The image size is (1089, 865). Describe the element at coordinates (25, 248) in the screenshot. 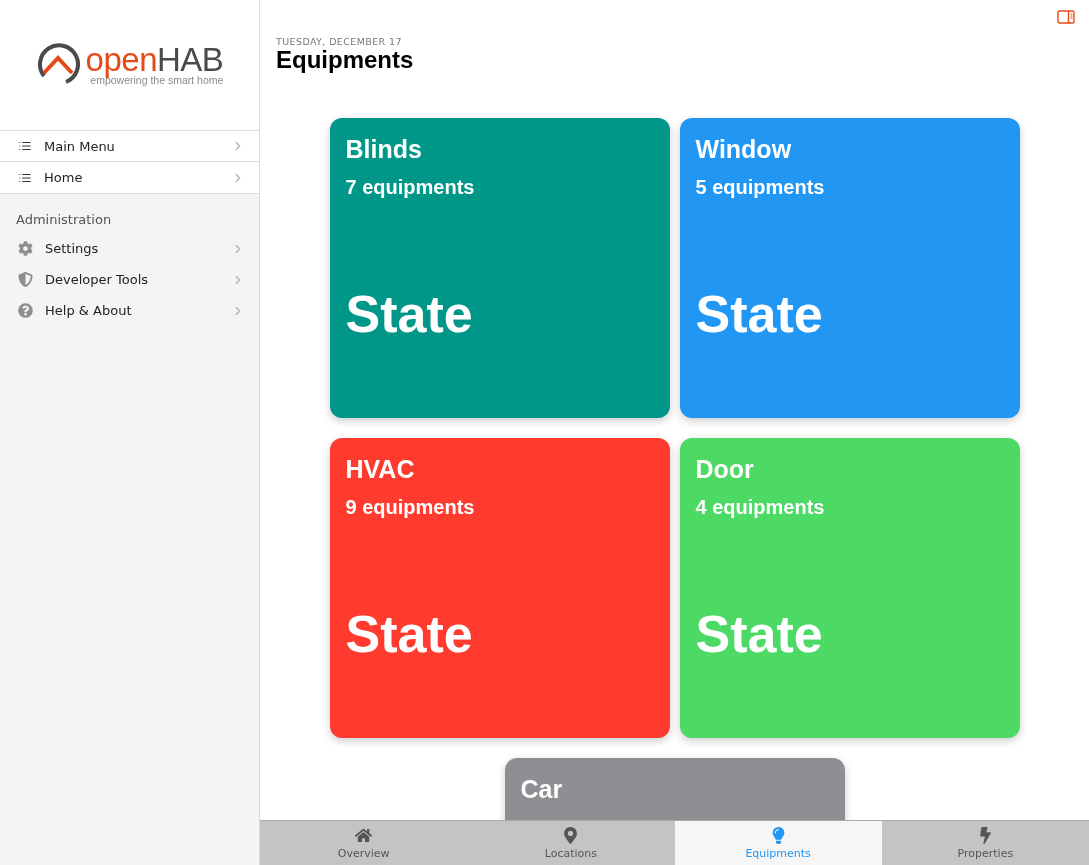

I see `settings-icon` at that location.